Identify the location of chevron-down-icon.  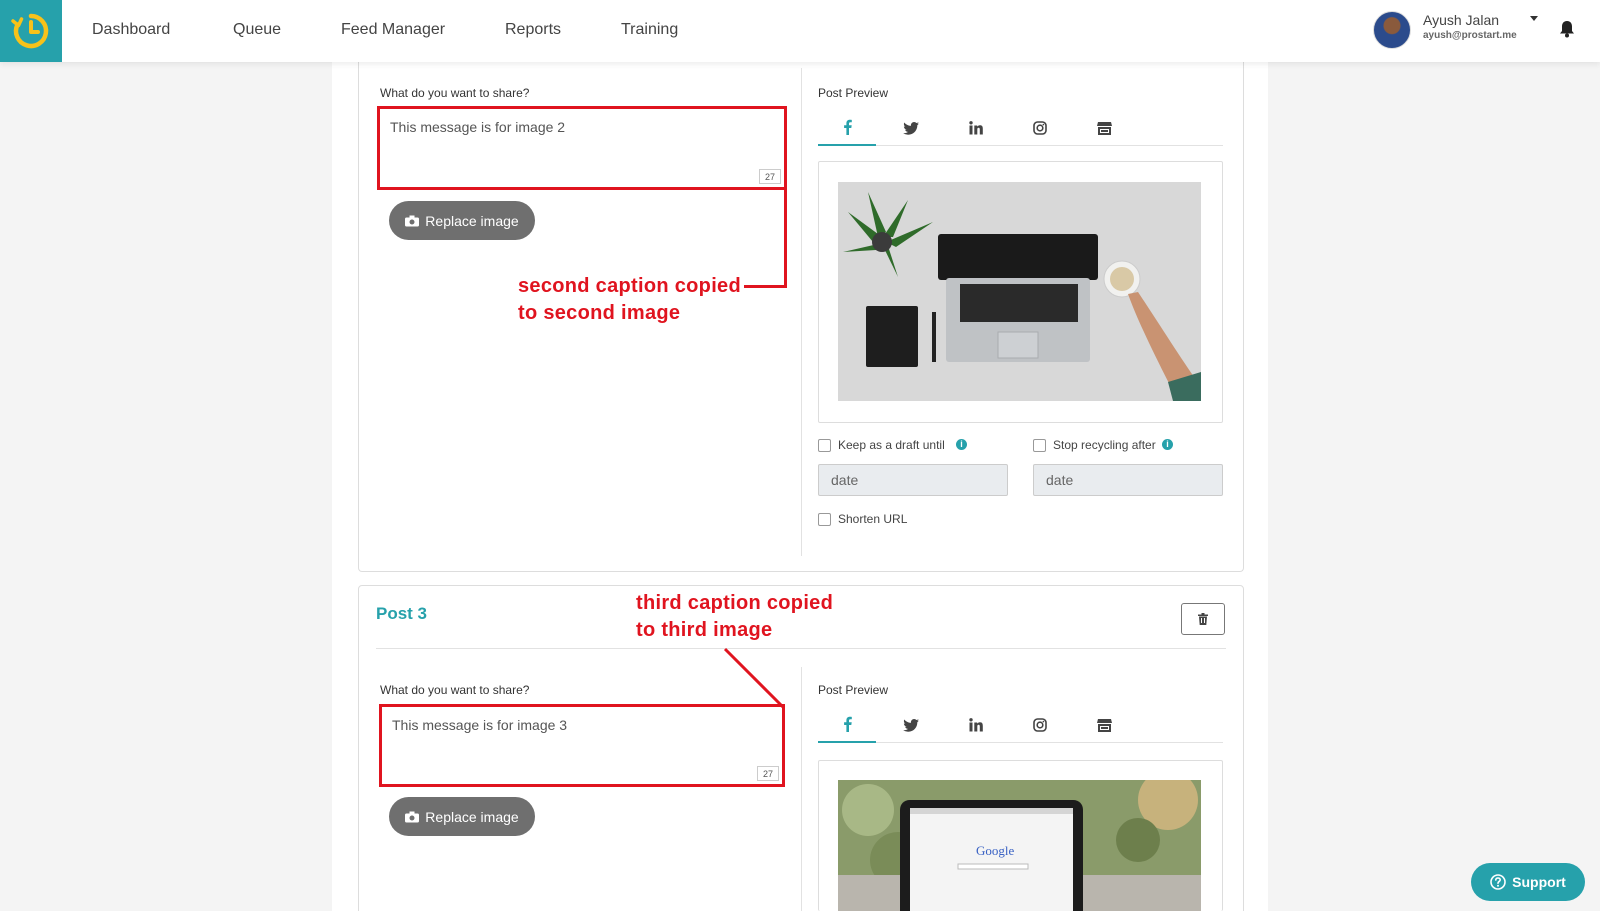
(1534, 18).